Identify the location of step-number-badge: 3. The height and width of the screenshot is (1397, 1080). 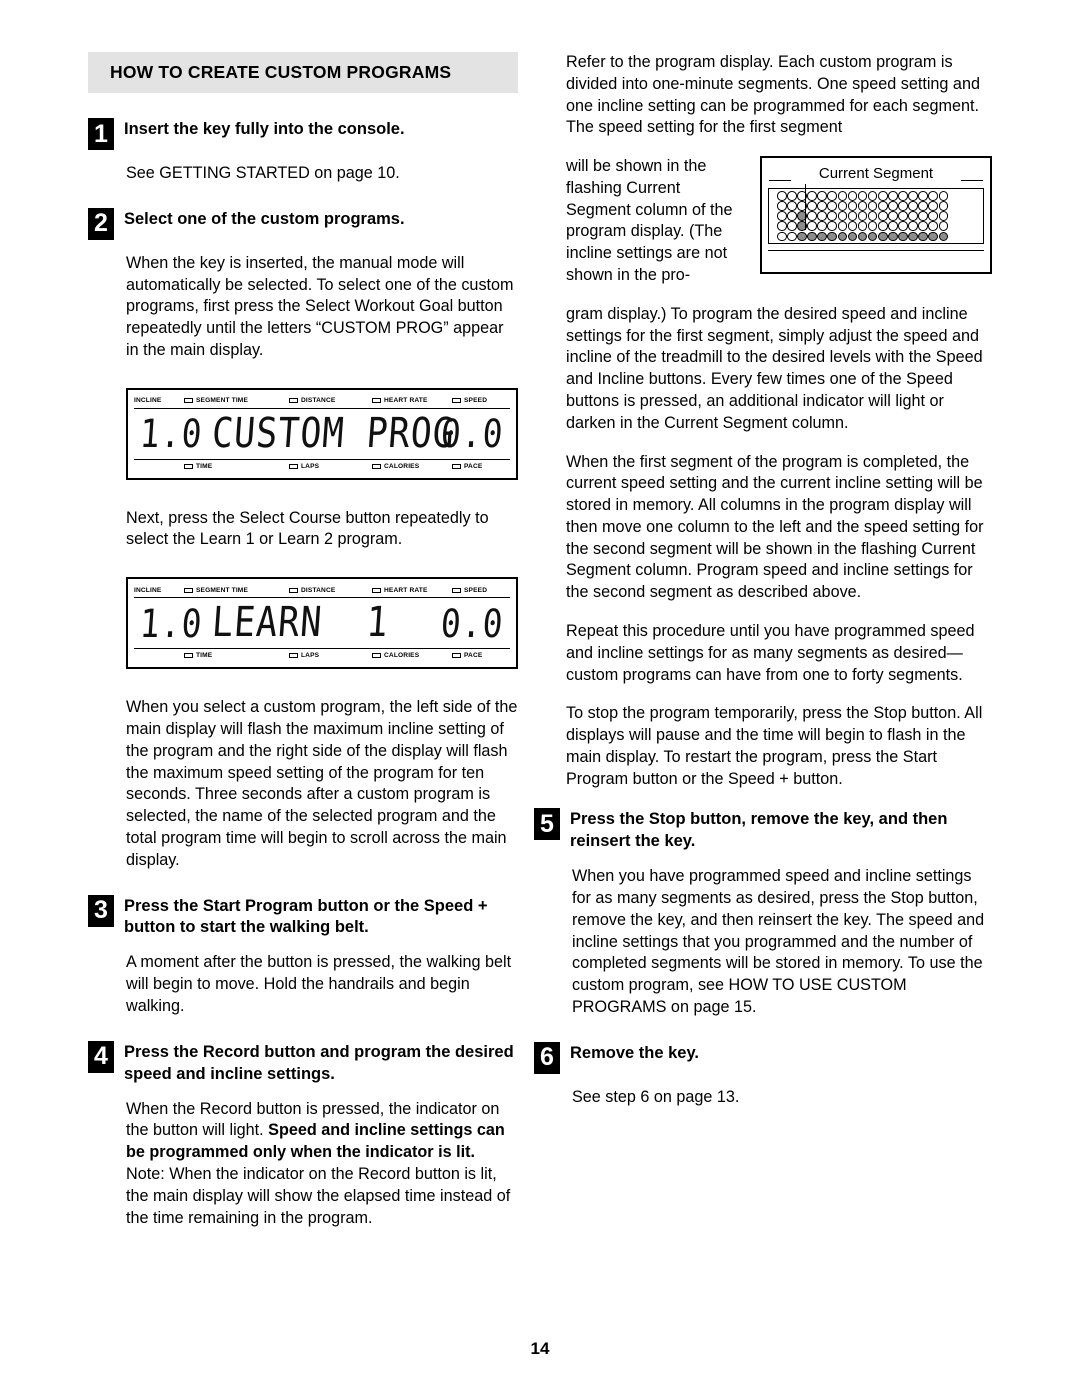
(101, 910).